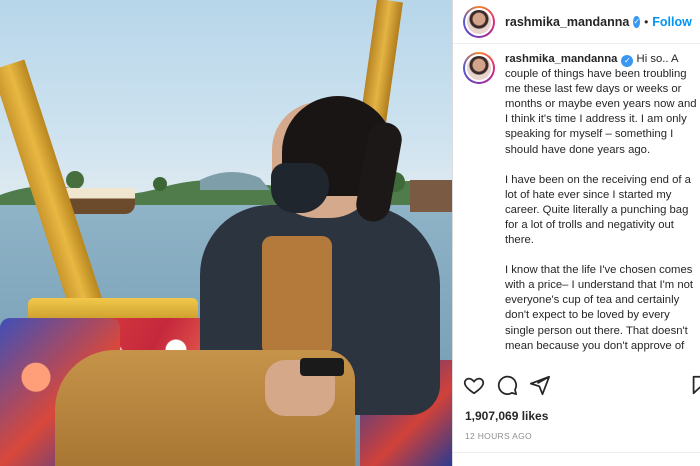  I want to click on add-comment-area, so click(578, 462).